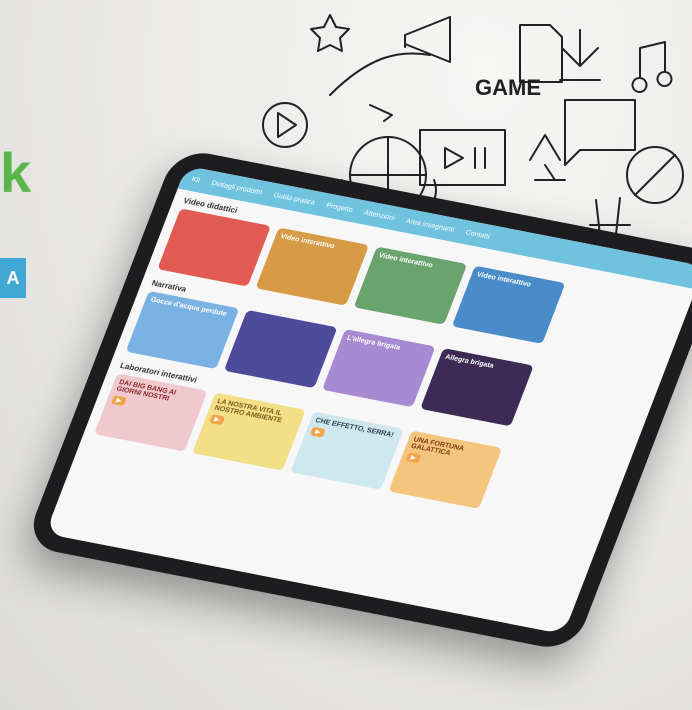 The height and width of the screenshot is (710, 692). I want to click on brand-tag: A, so click(13, 278).